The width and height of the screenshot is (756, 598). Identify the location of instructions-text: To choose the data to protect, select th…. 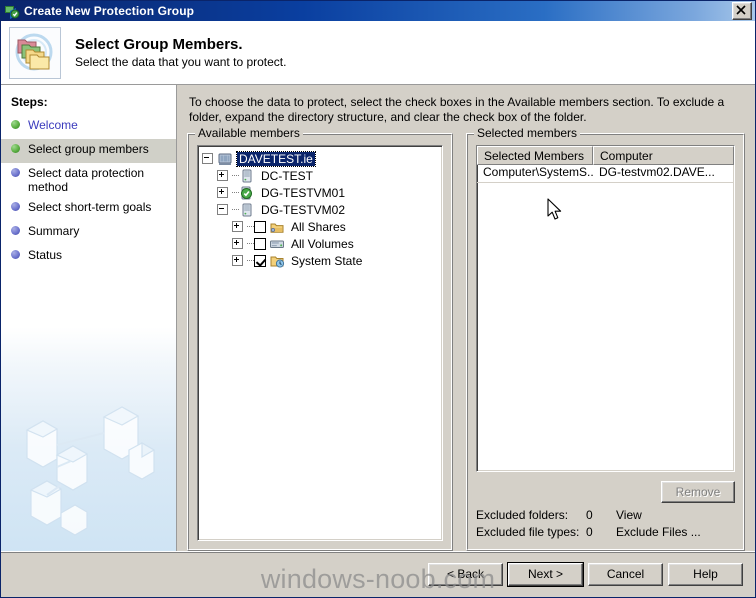
(457, 109).